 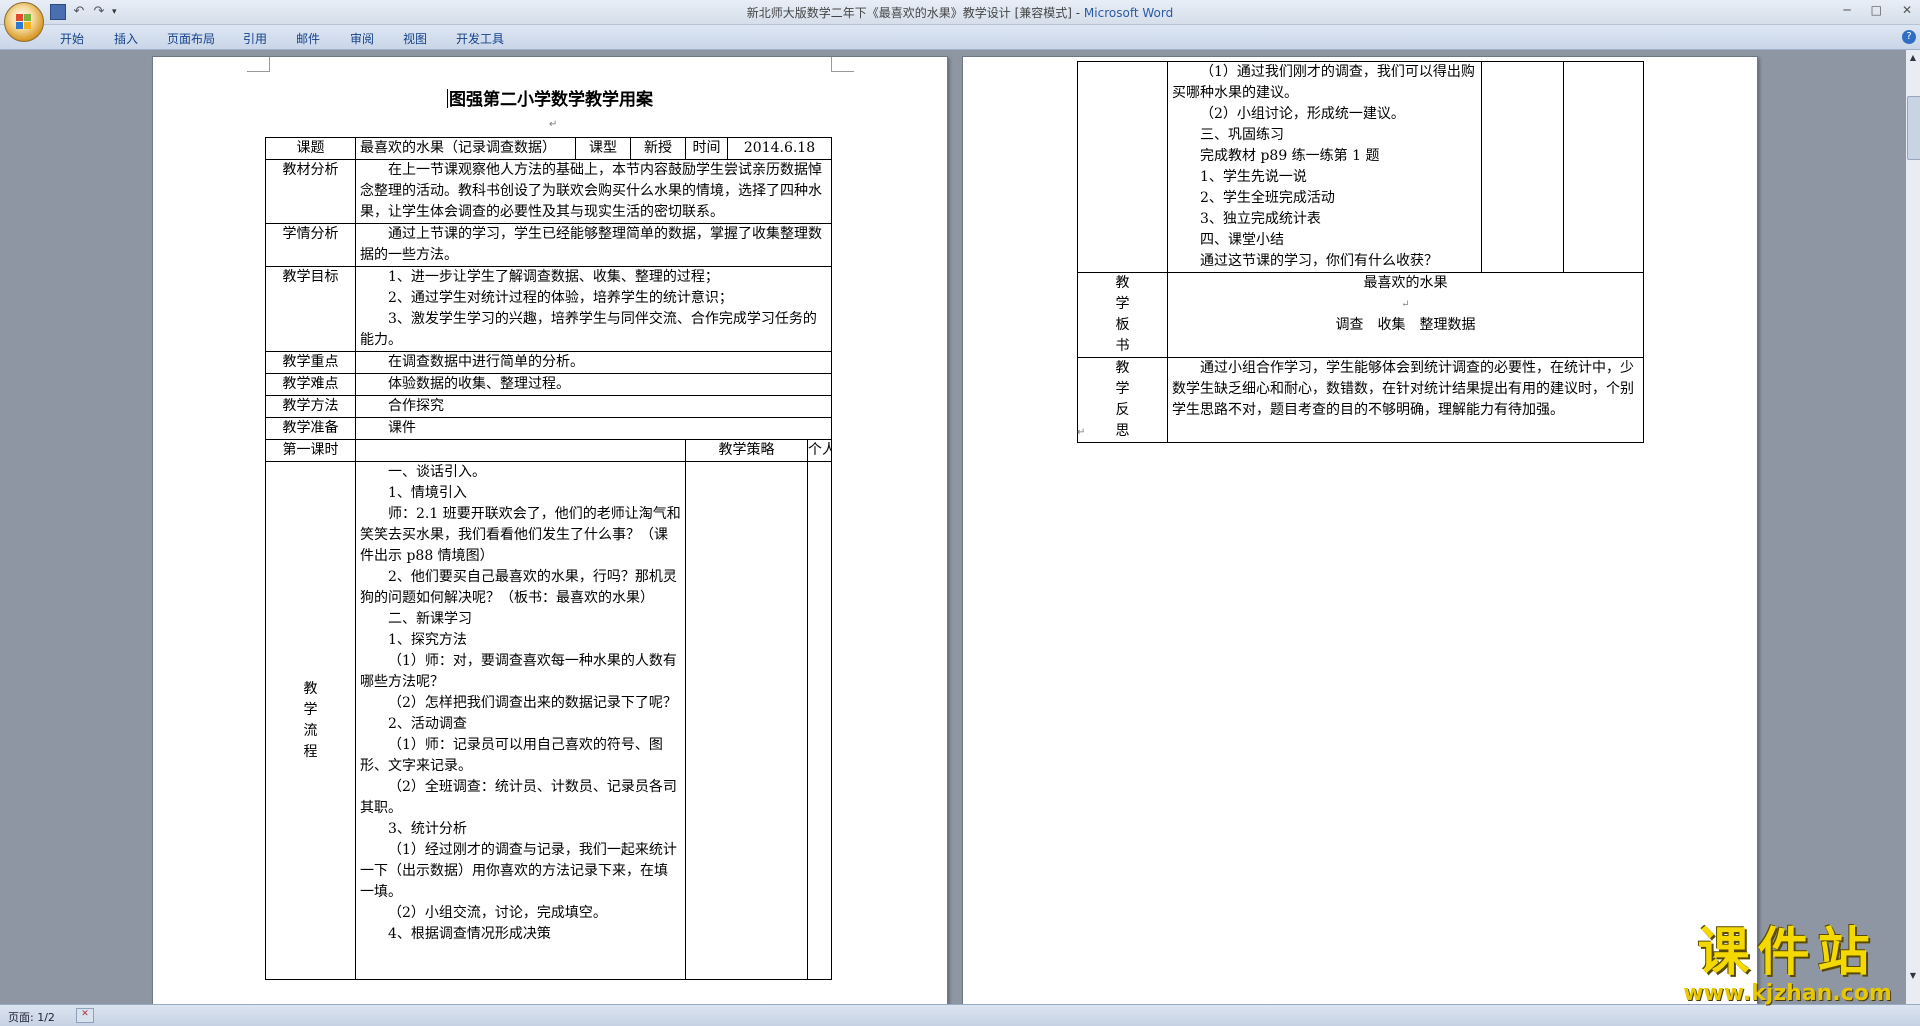 I want to click on minimize-button: ─, so click(x=1846, y=10).